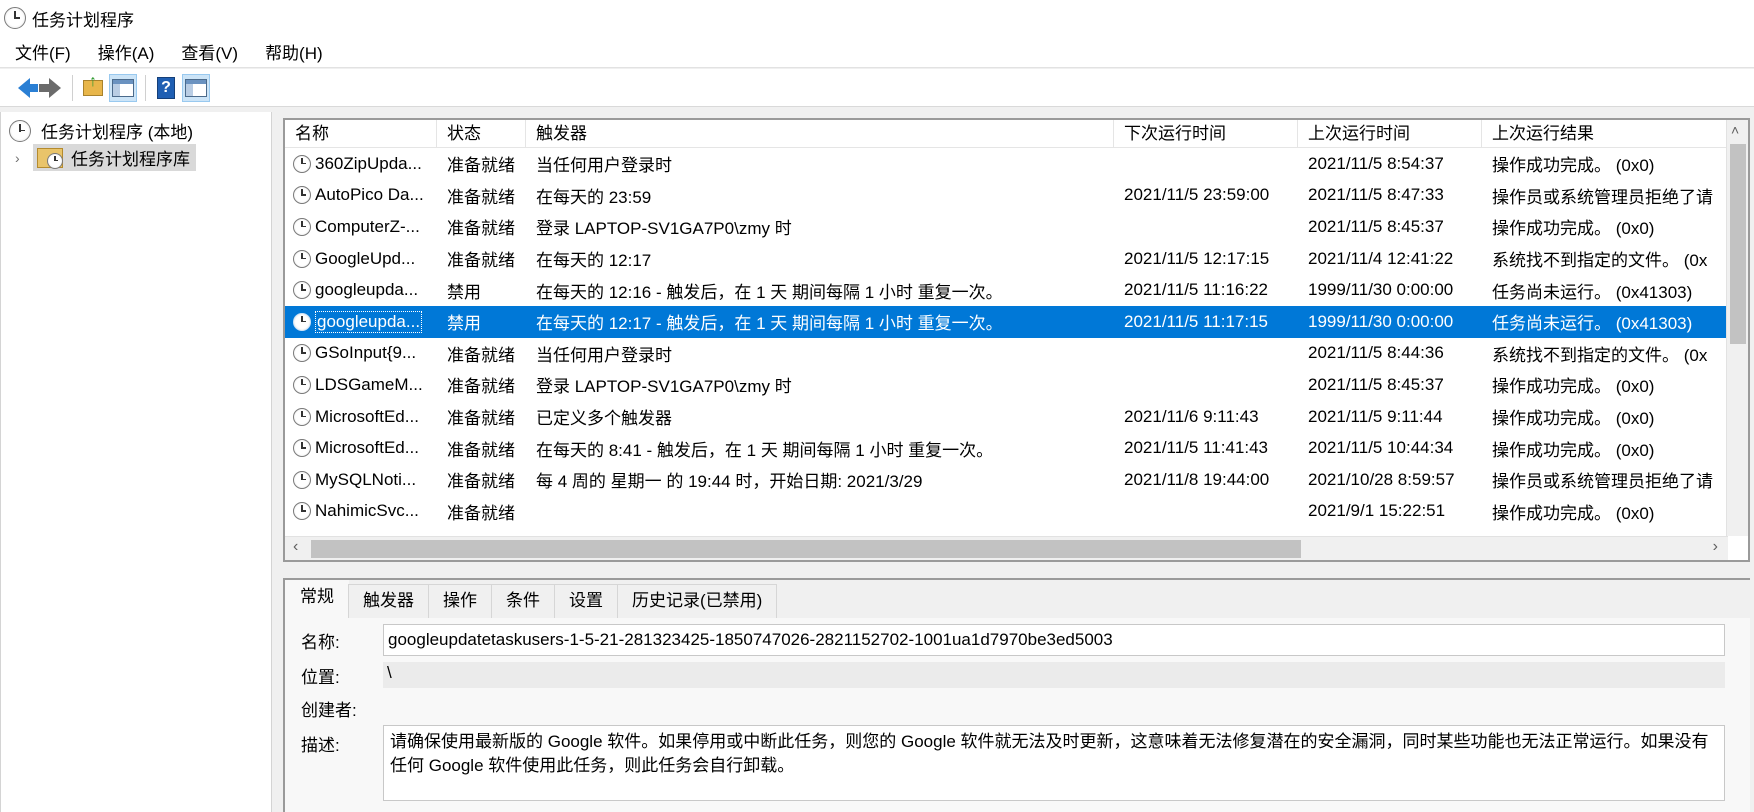 The width and height of the screenshot is (1754, 812). Describe the element at coordinates (523, 601) in the screenshot. I see `tab-conditions: 条件` at that location.